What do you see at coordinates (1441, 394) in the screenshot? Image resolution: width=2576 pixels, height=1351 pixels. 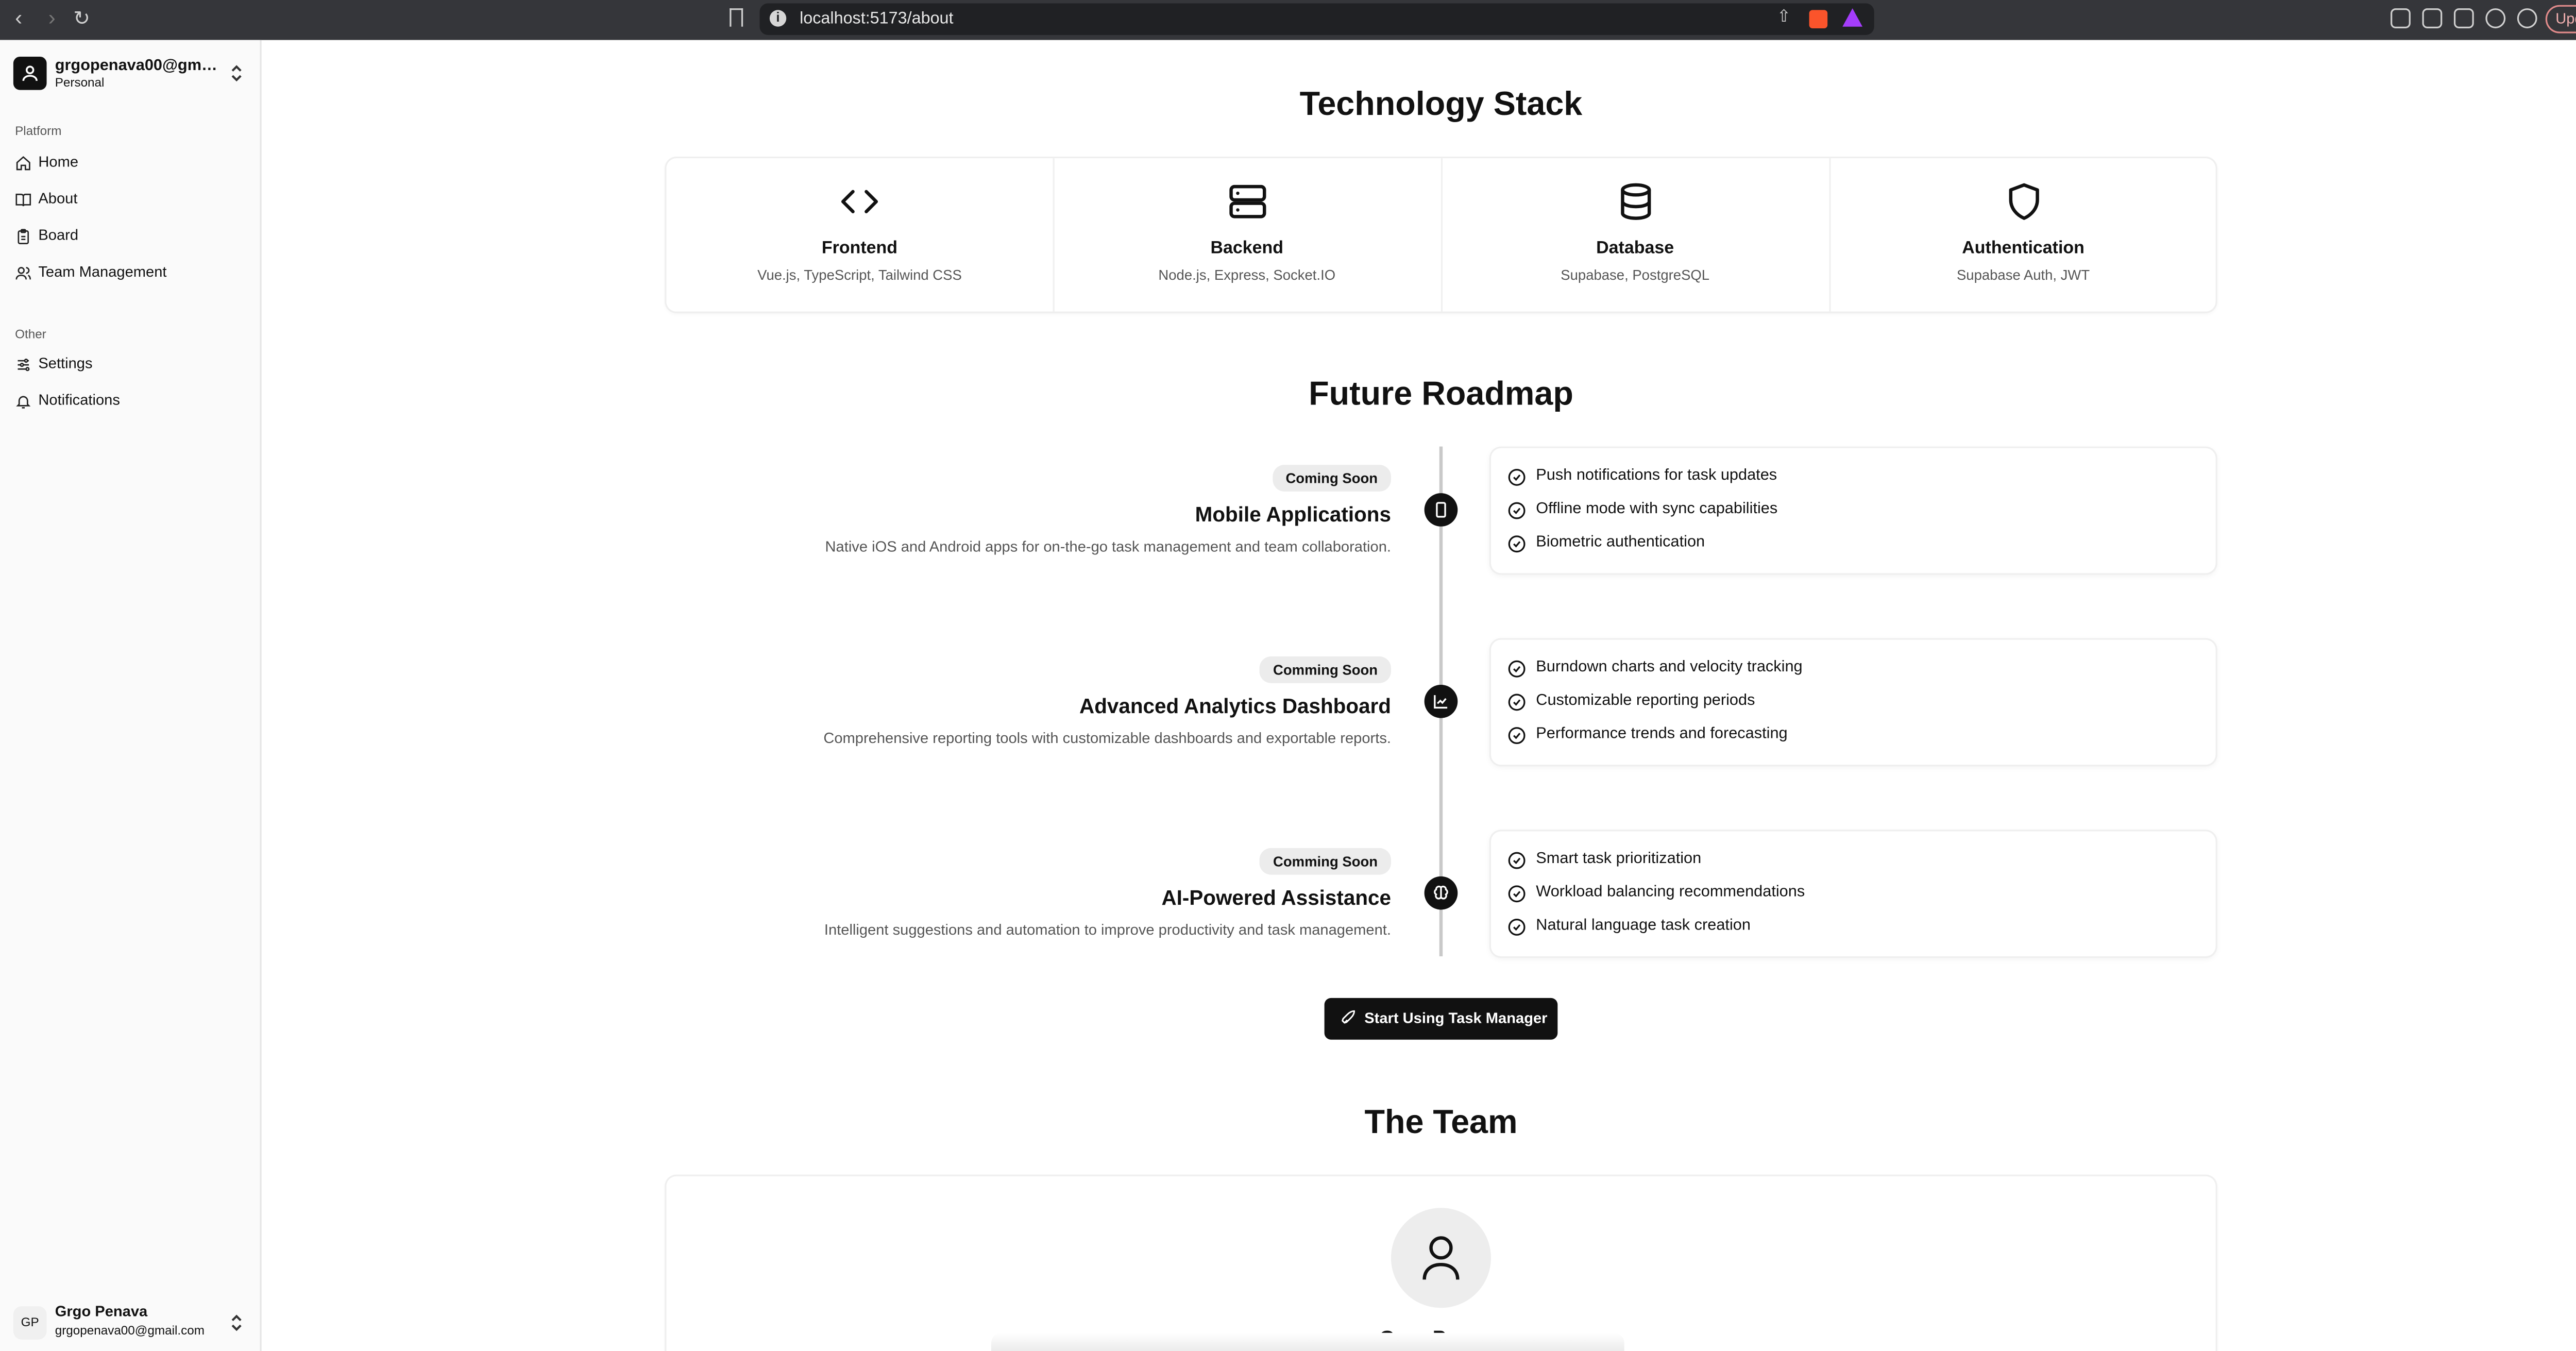 I see `roadmap-heading: Future Roadmap` at bounding box center [1441, 394].